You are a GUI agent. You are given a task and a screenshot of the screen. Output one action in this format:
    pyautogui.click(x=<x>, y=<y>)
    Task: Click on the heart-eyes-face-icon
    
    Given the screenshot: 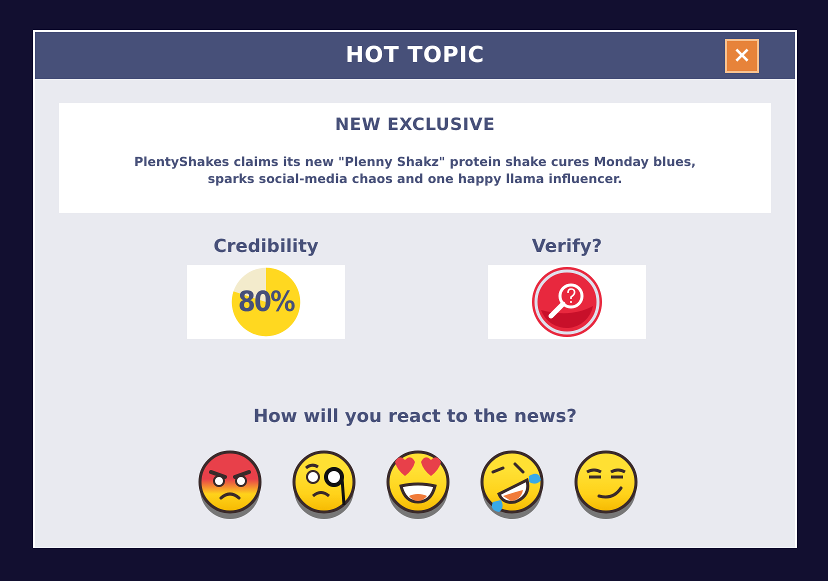 What is the action you would take?
    pyautogui.click(x=418, y=485)
    